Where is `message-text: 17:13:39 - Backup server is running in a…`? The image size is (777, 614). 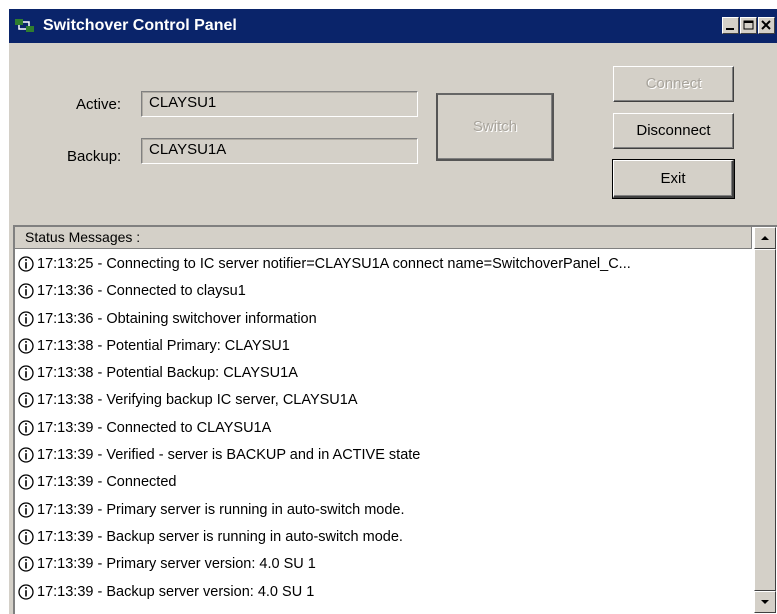 message-text: 17:13:39 - Backup server is running in a… is located at coordinates (220, 536).